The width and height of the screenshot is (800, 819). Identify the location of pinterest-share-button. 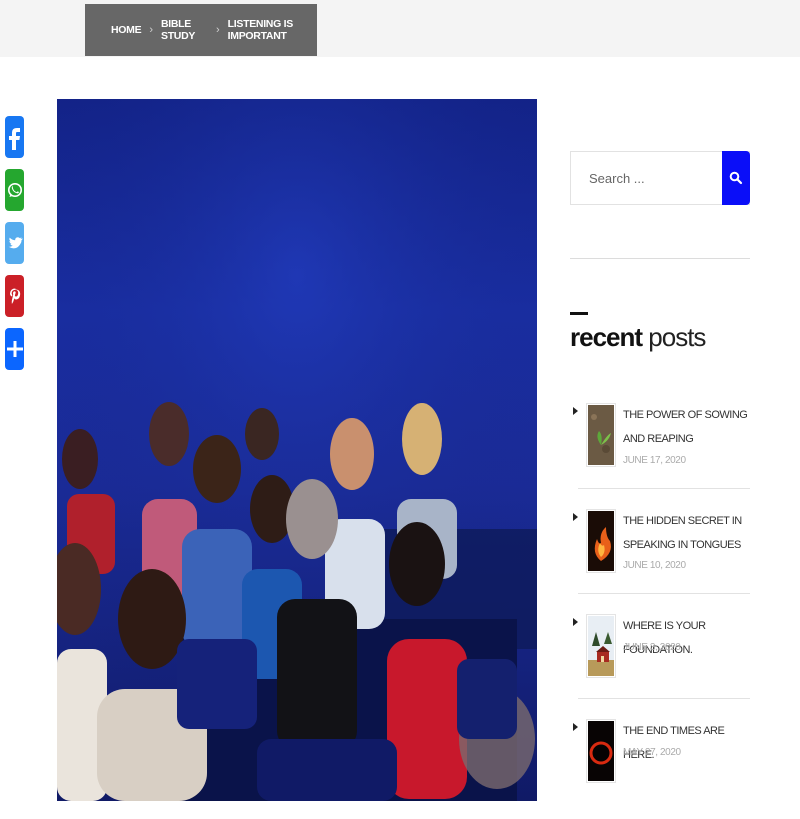
(14, 296).